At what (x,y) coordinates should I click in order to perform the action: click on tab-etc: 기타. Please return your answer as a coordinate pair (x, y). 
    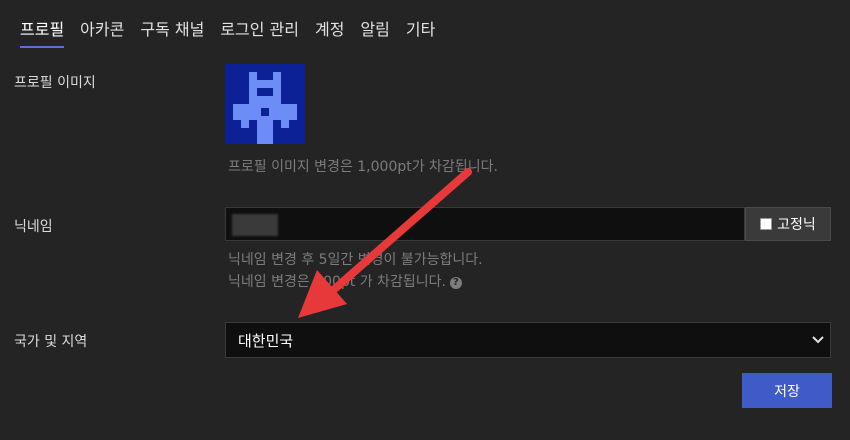
    Looking at the image, I should click on (420, 31).